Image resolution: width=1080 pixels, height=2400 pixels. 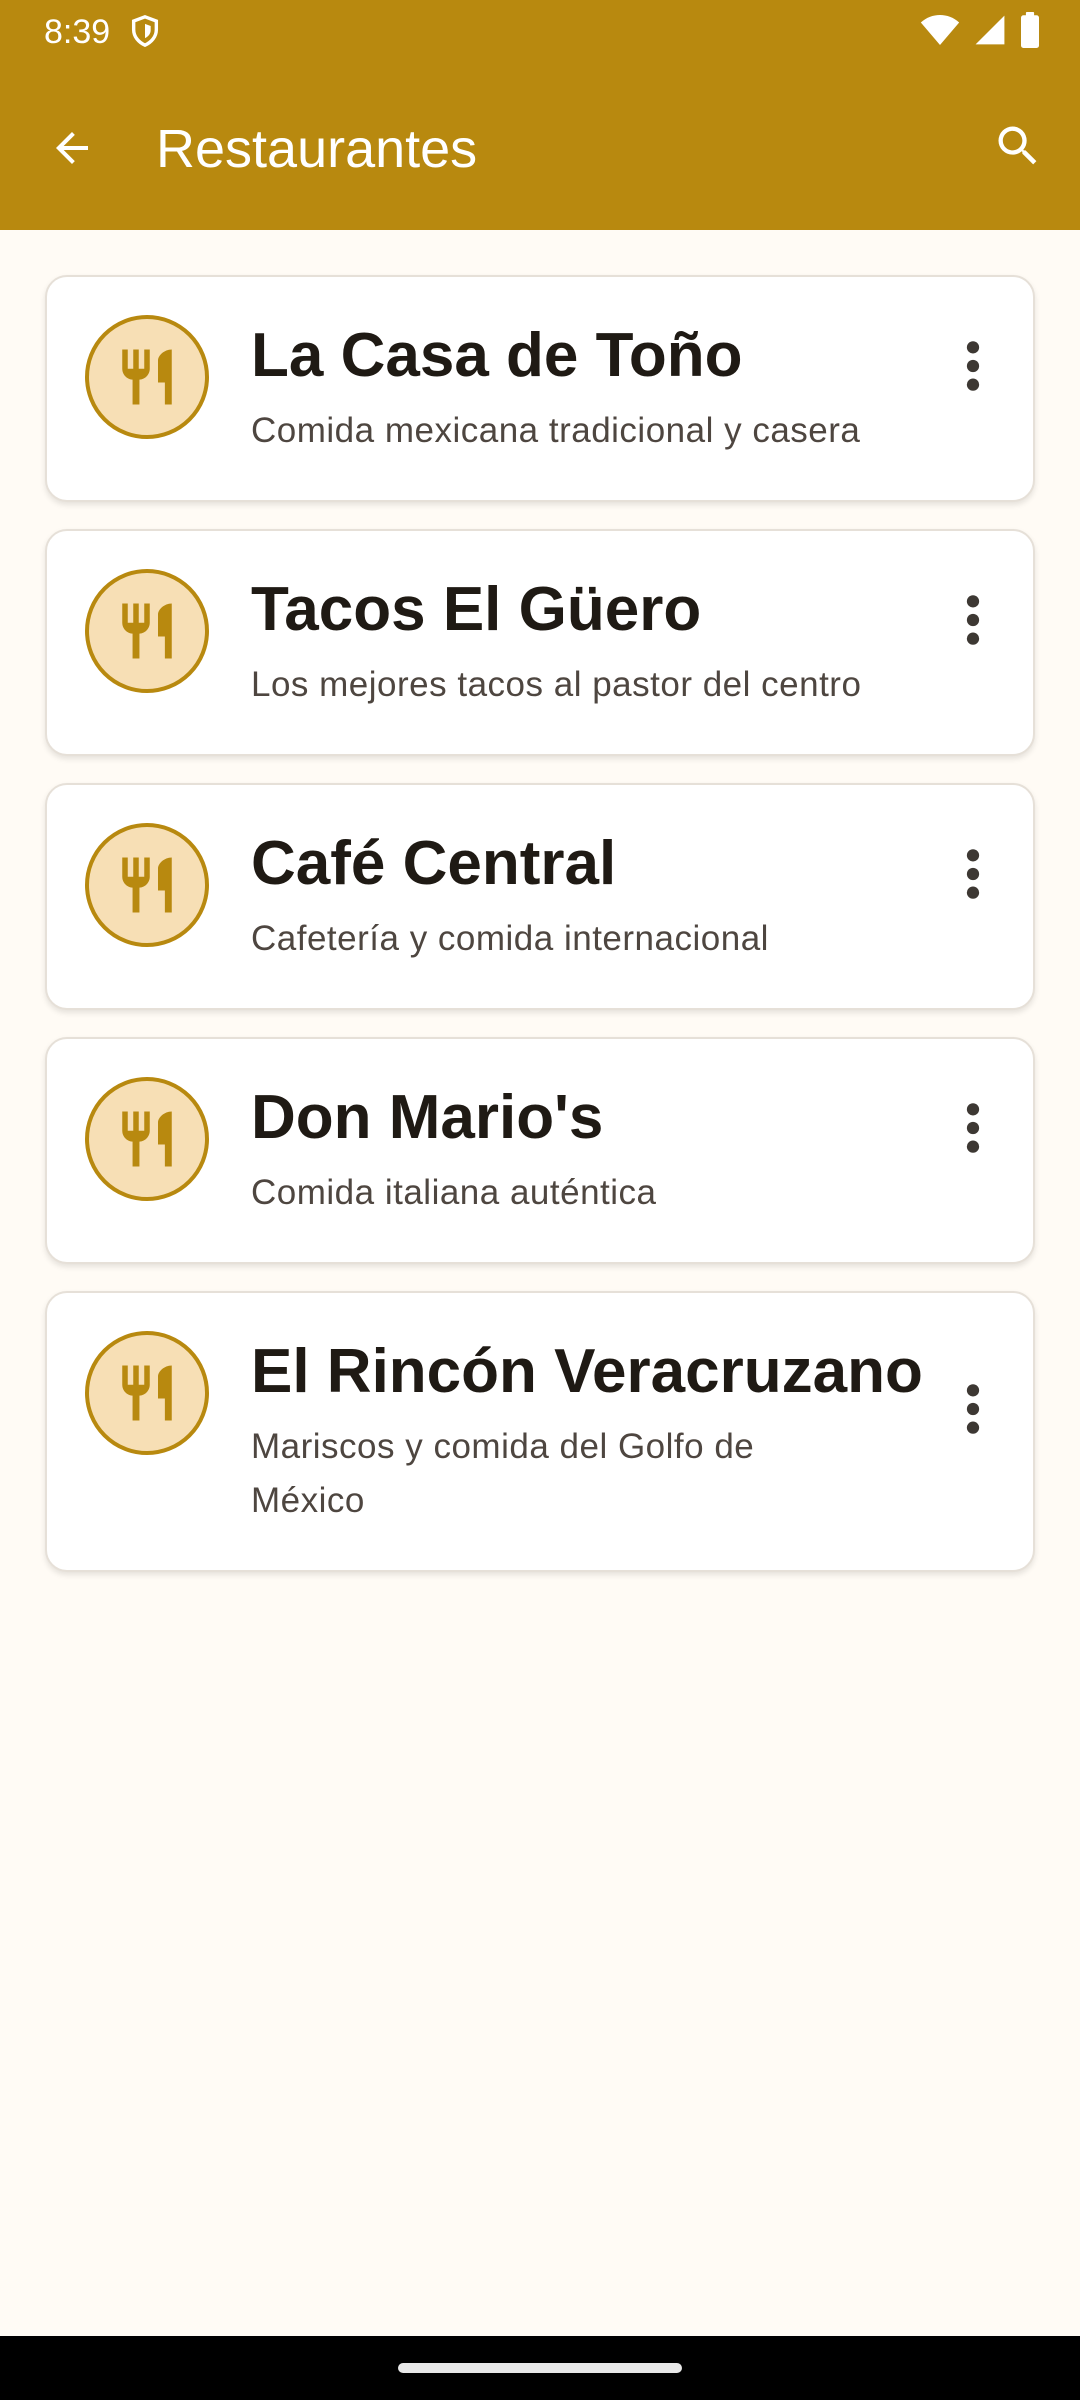 I want to click on back-button, so click(x=72, y=148).